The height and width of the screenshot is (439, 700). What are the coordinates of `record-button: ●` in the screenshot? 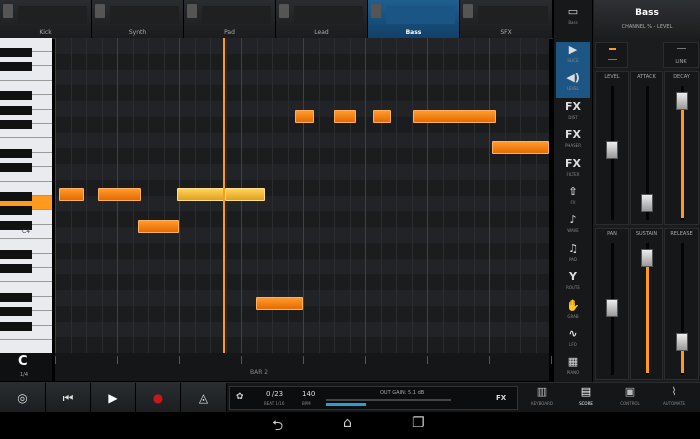 It's located at (158, 398).